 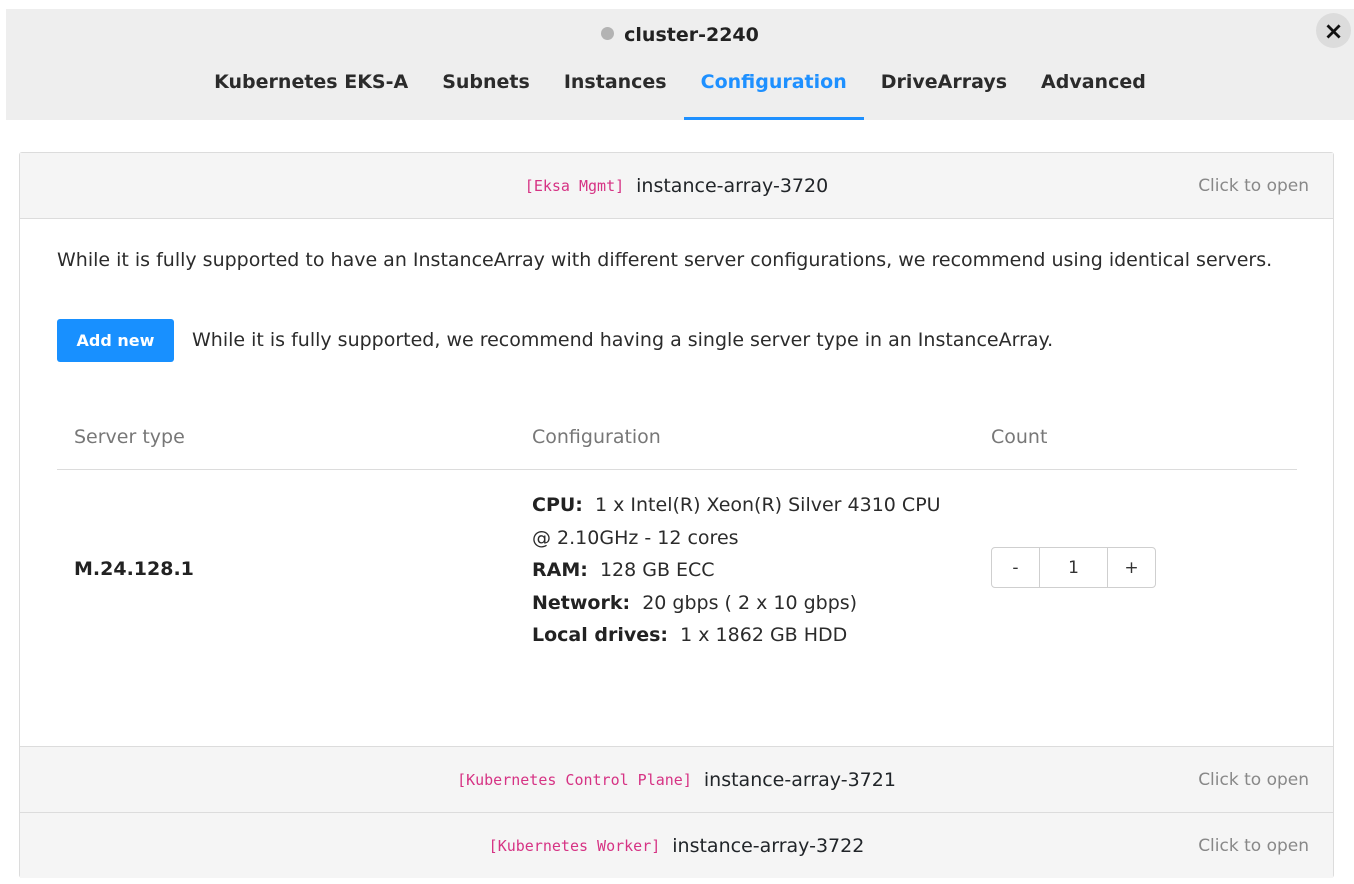 I want to click on ram-line: RAM: 128 GB ECC, so click(x=747, y=570).